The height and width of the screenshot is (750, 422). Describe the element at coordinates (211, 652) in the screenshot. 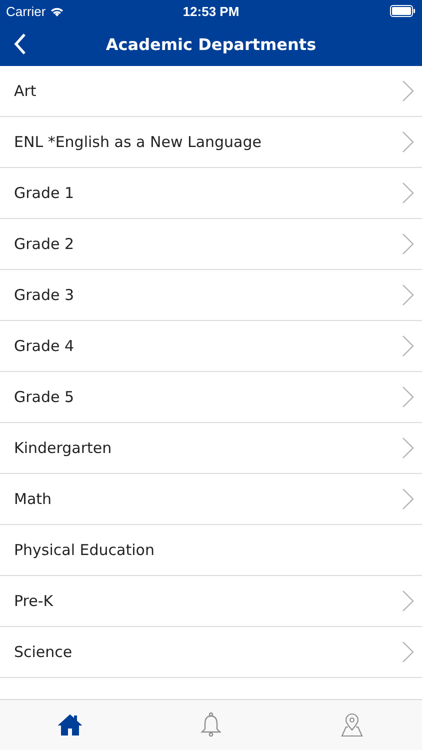

I see `department-row: Science` at that location.